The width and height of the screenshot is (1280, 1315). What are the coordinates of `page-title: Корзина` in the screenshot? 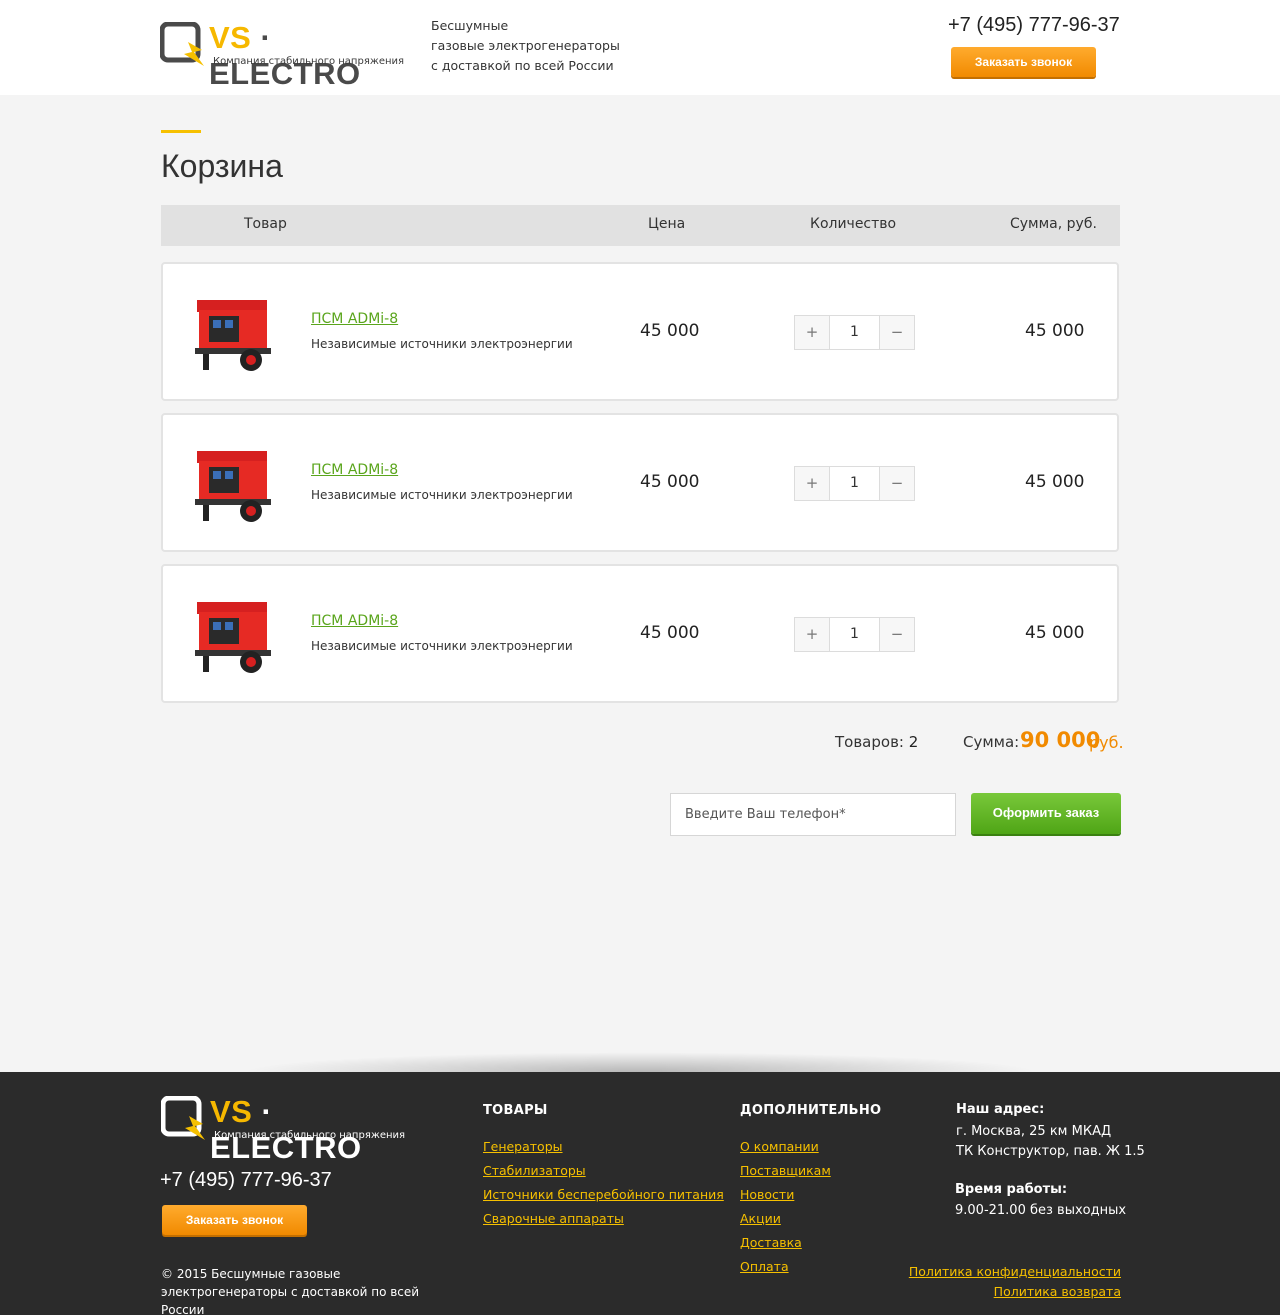 It's located at (222, 166).